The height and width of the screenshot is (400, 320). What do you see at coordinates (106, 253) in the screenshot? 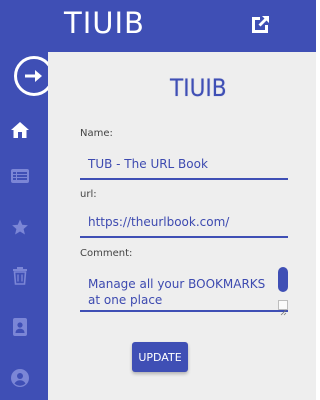
I see `comment-label: Comment:` at bounding box center [106, 253].